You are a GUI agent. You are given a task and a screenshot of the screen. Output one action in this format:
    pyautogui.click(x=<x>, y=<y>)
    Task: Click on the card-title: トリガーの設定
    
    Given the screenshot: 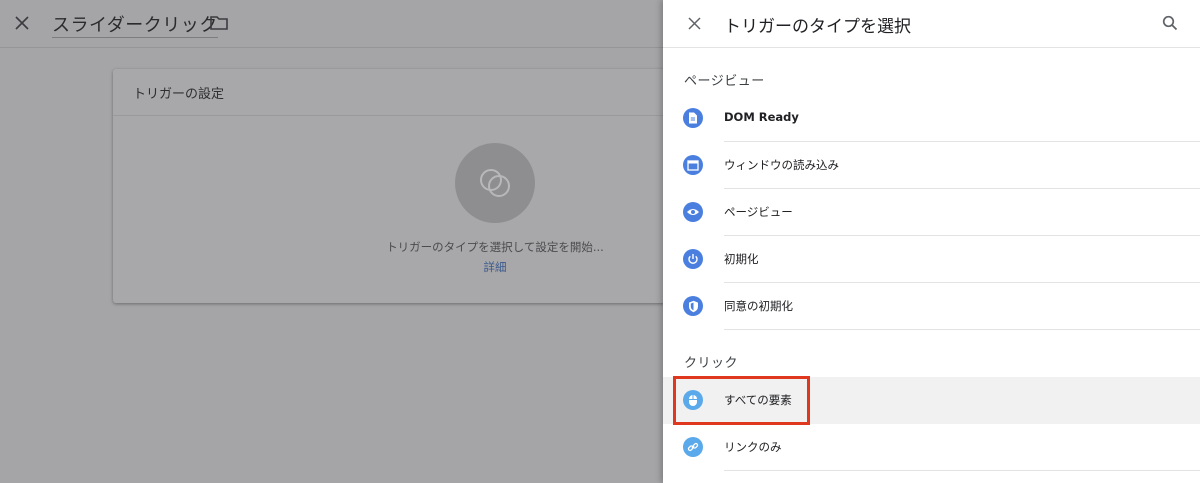 What is the action you would take?
    pyautogui.click(x=179, y=94)
    